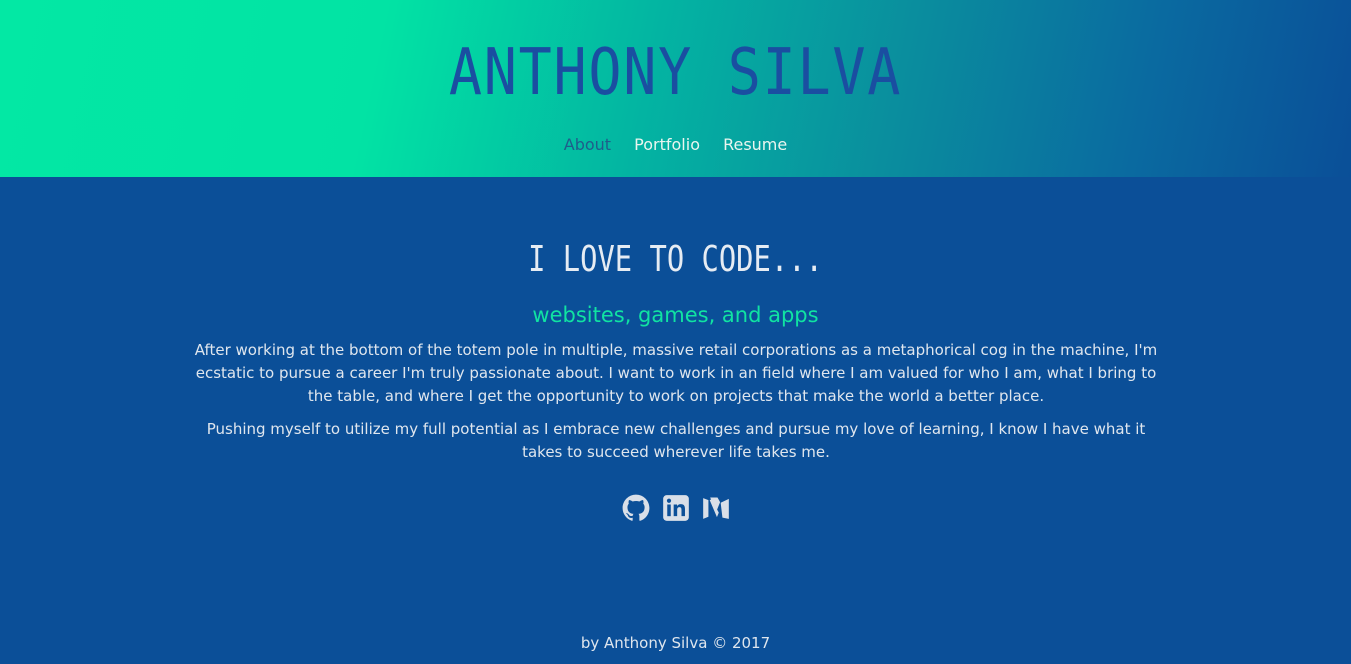  Describe the element at coordinates (675, 315) in the screenshot. I see `about-subheading: websites, games, and apps` at that location.